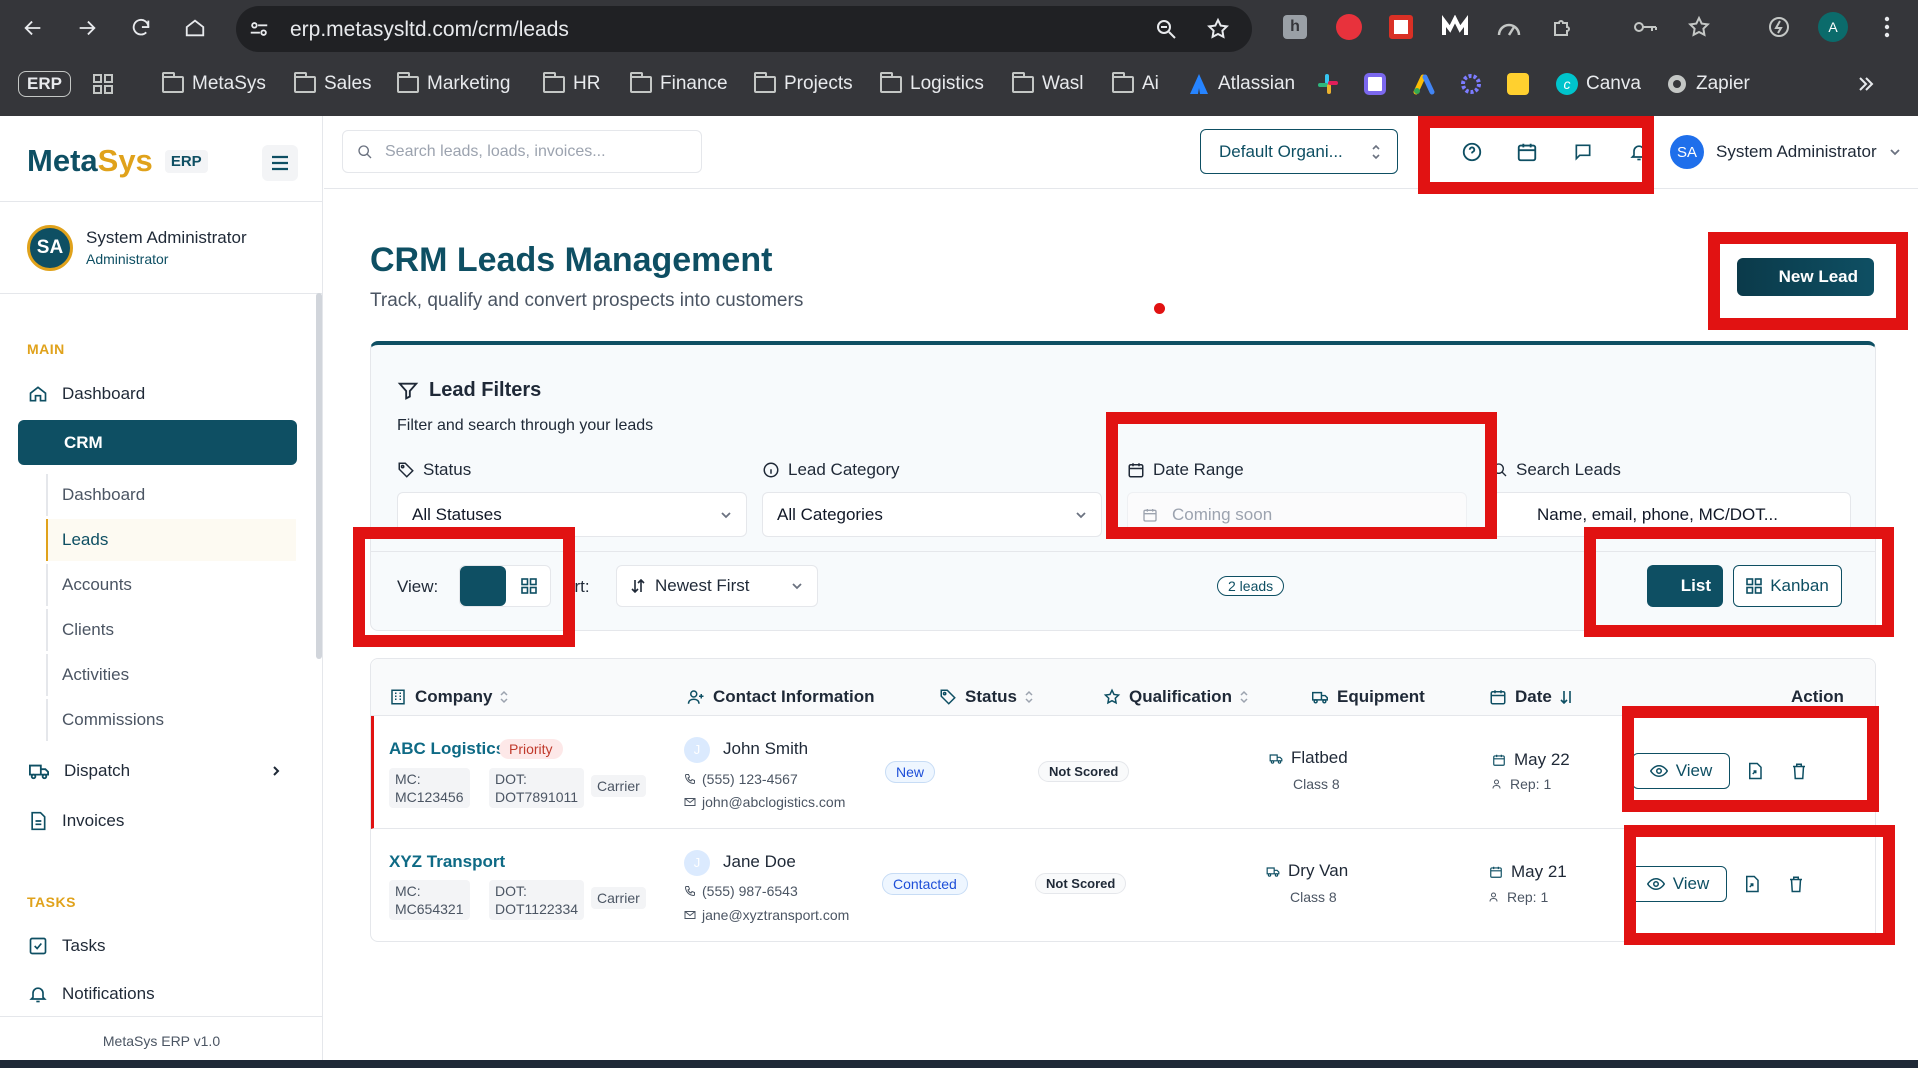  I want to click on burst-bookmark-icon, so click(1471, 84).